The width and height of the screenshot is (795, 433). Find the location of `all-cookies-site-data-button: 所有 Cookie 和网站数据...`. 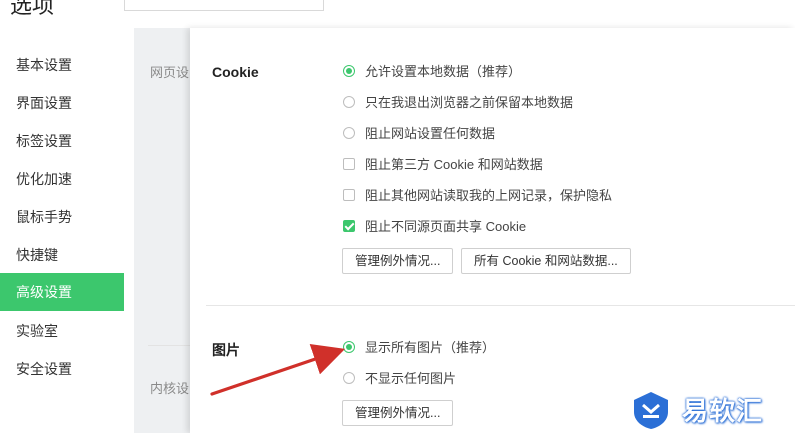

all-cookies-site-data-button: 所有 Cookie 和网站数据... is located at coordinates (546, 261).